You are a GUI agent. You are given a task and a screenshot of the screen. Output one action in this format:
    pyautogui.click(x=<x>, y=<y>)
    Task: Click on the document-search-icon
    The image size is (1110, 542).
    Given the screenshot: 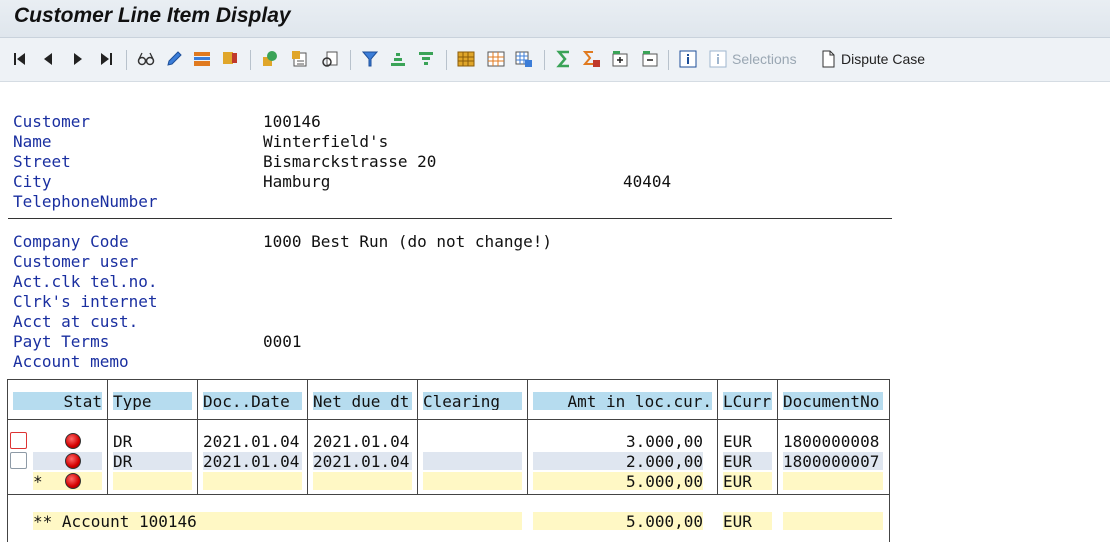 What is the action you would take?
    pyautogui.click(x=330, y=59)
    